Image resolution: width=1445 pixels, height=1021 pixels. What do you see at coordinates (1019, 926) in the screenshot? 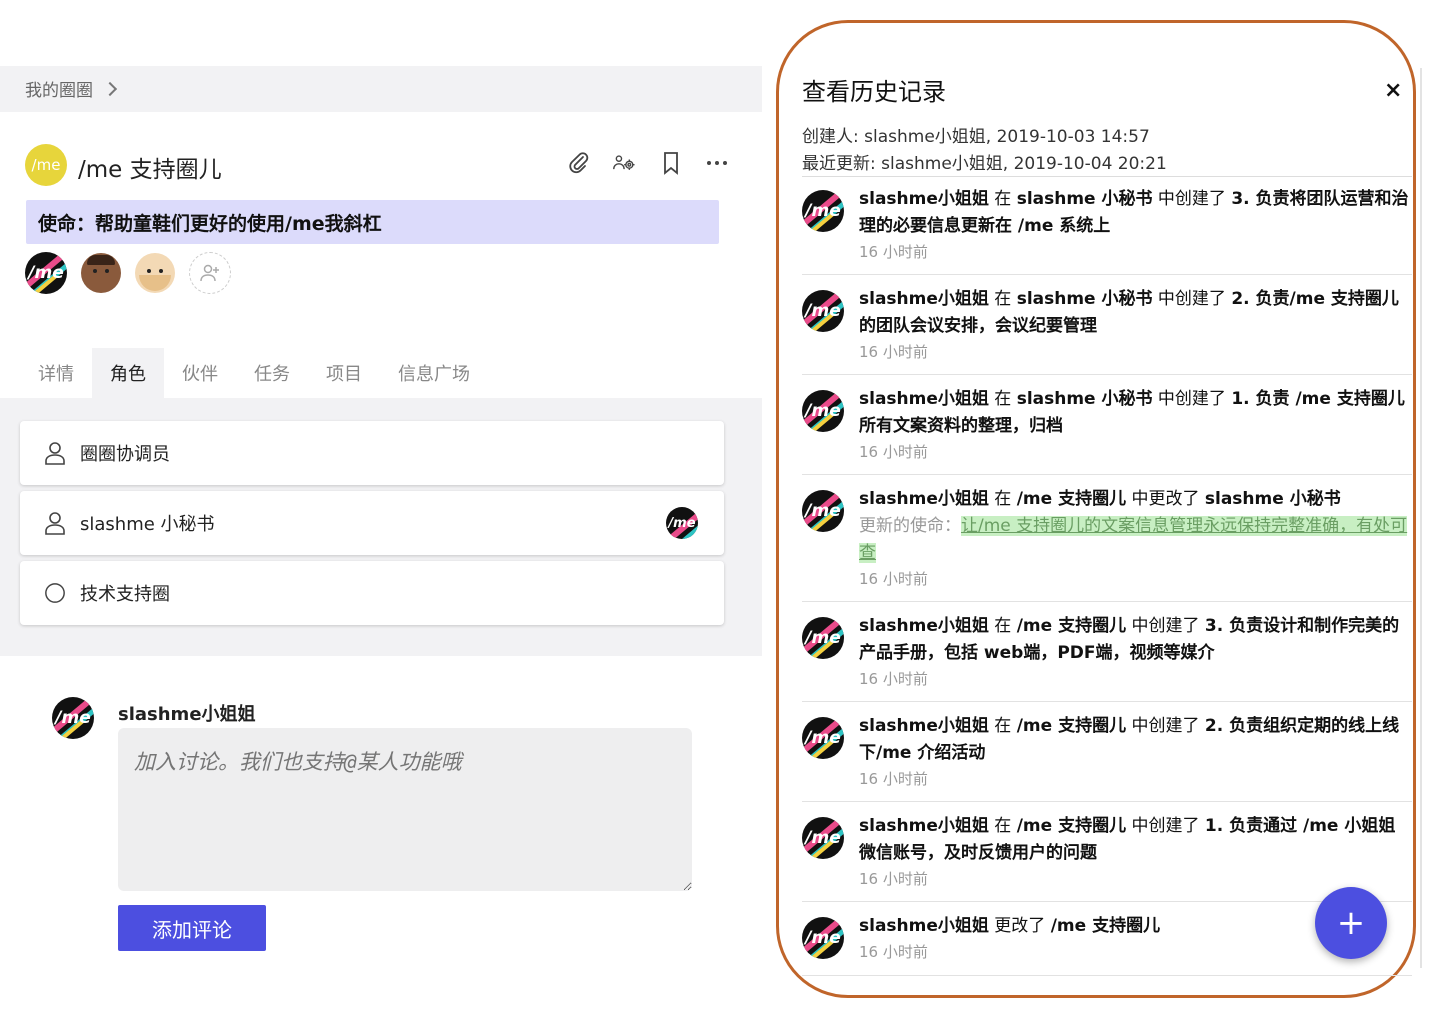
I see `history-verb: 更改了` at bounding box center [1019, 926].